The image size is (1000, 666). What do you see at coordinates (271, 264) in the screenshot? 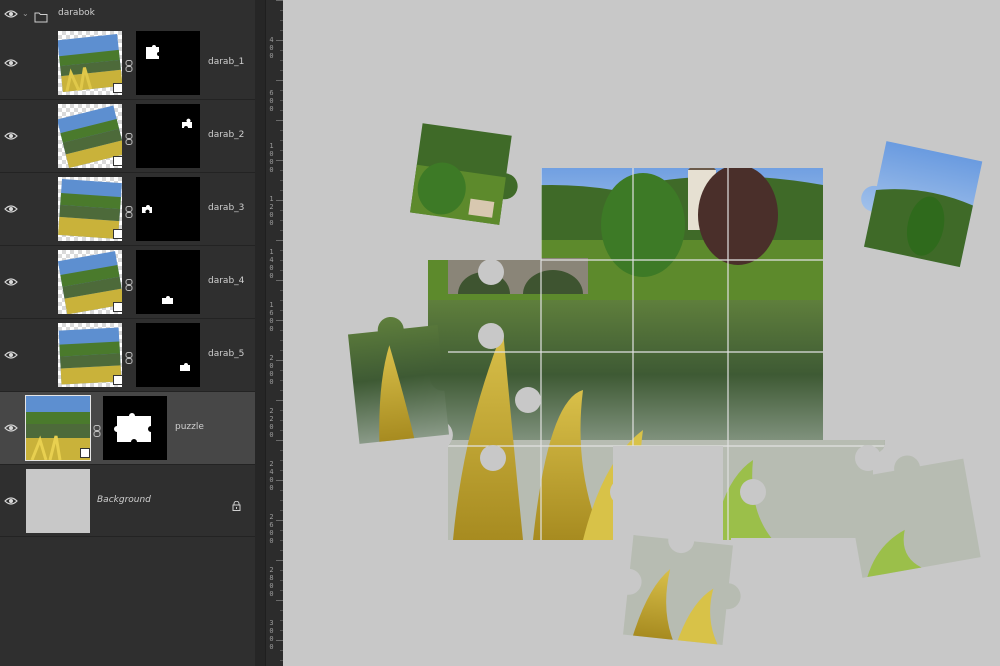
I see `ruler-label: 1 4 0 0` at bounding box center [271, 264].